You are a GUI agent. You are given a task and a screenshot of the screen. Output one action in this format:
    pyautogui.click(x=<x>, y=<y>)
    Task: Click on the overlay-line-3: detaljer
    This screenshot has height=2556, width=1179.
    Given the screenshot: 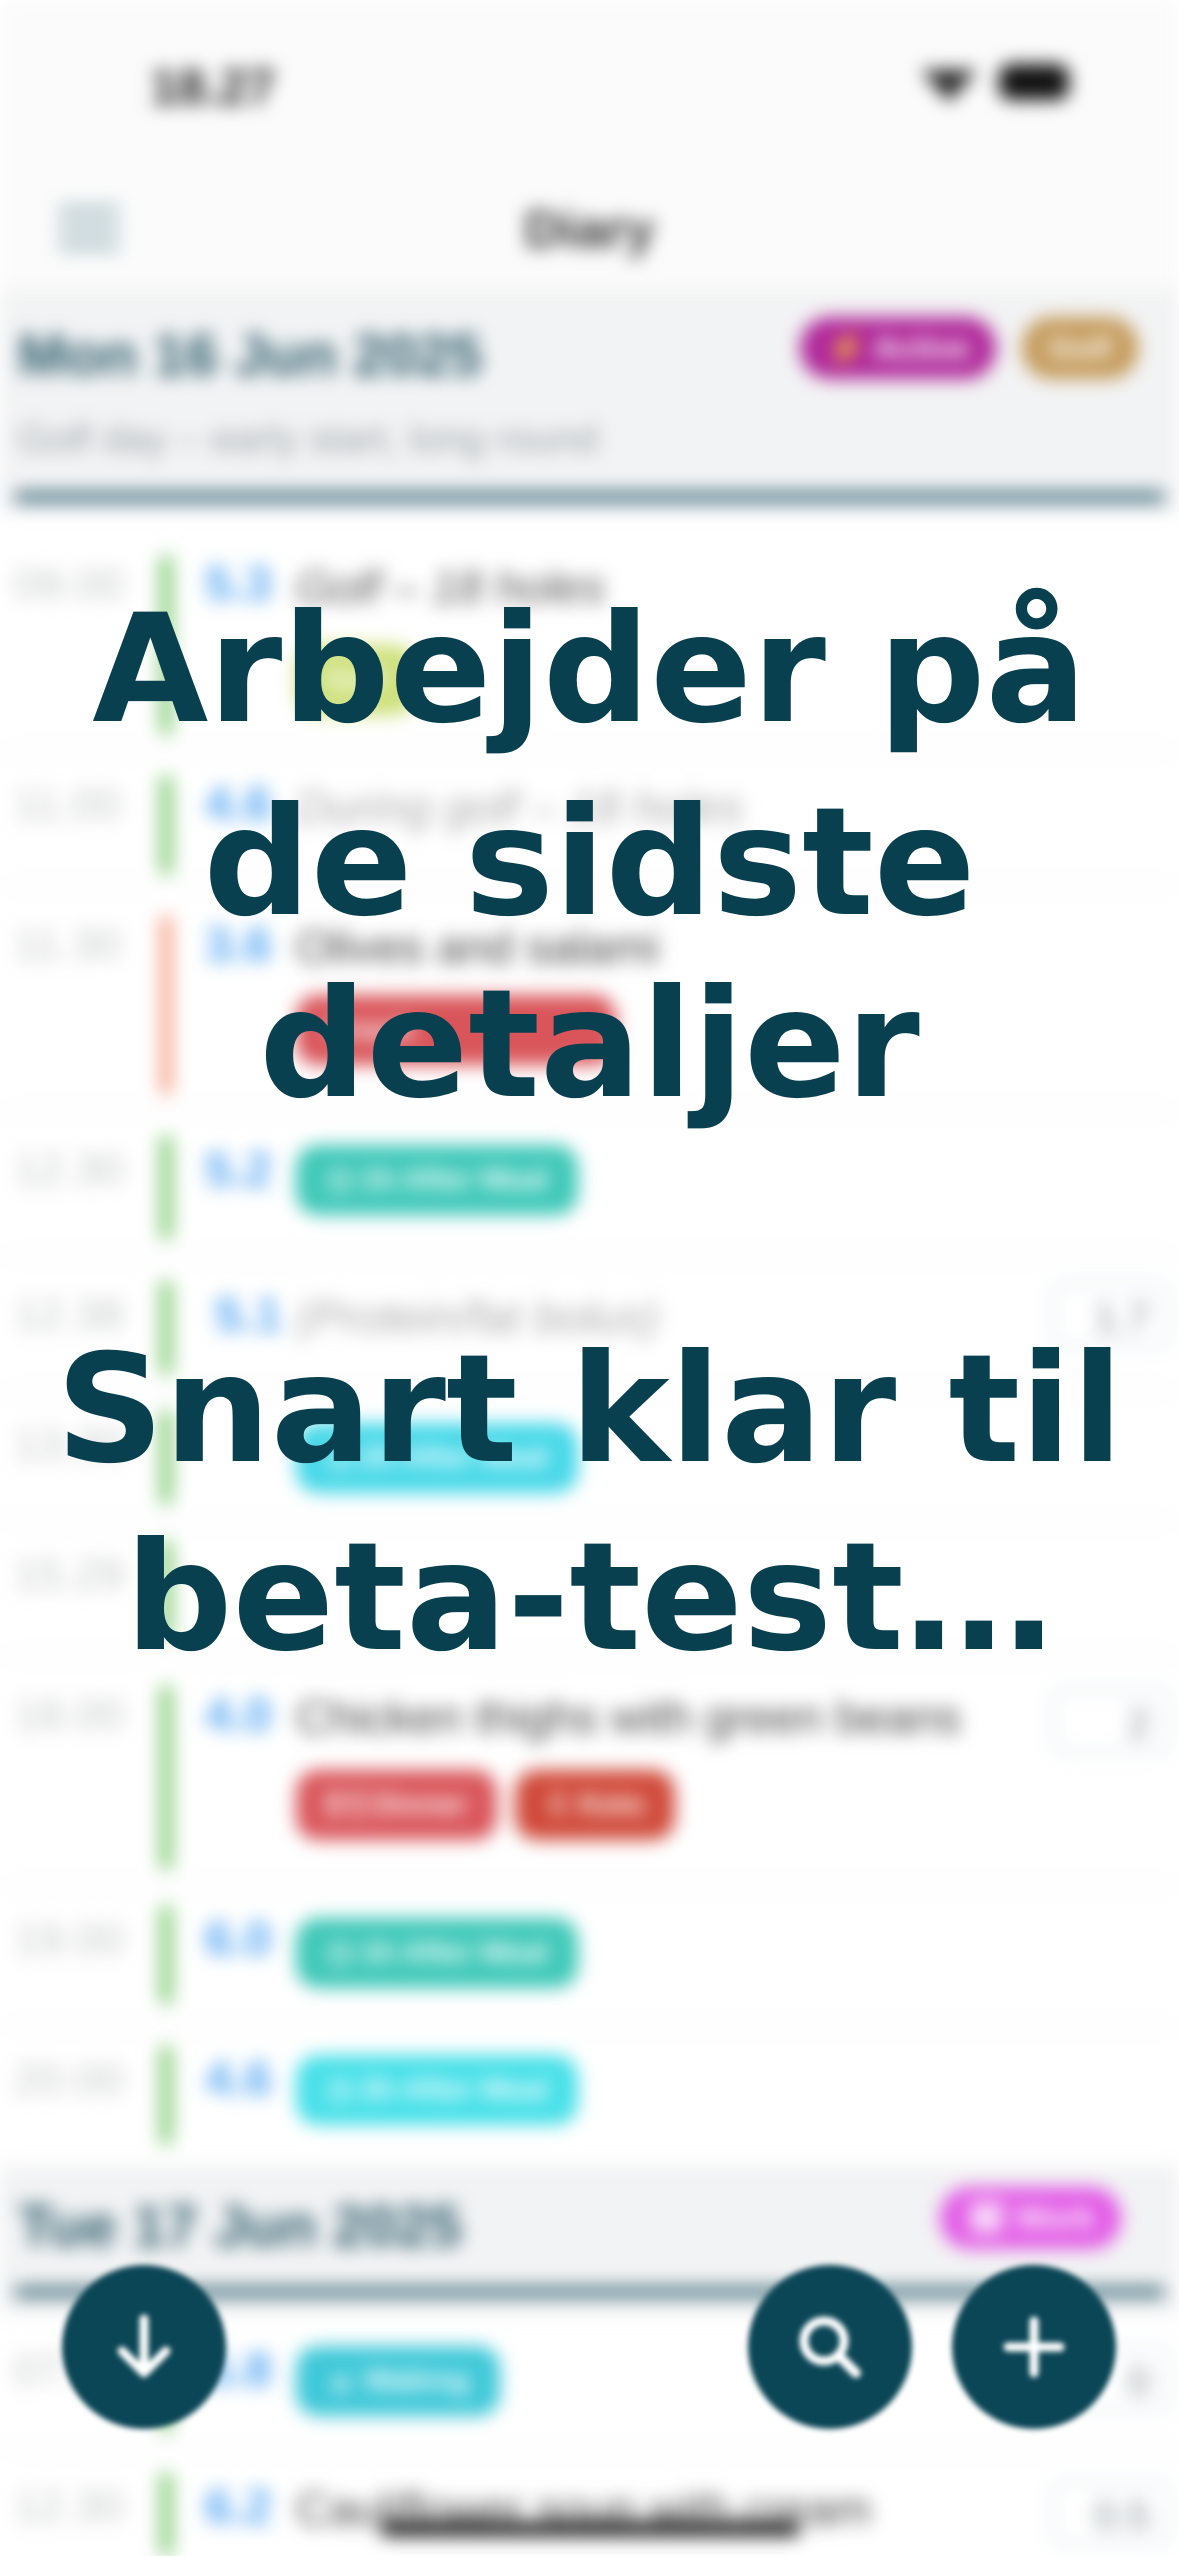 What is the action you would take?
    pyautogui.click(x=589, y=1045)
    